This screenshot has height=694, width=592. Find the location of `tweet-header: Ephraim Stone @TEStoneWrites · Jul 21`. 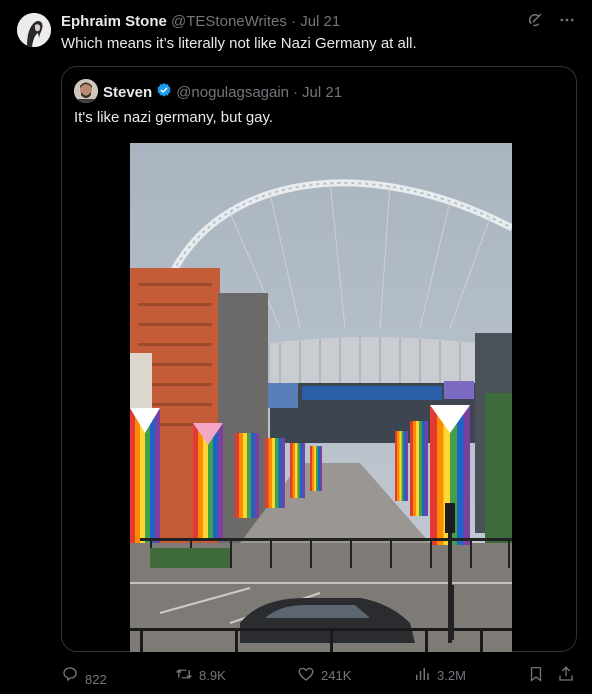

tweet-header: Ephraim Stone @TEStoneWrites · Jul 21 is located at coordinates (316, 23).